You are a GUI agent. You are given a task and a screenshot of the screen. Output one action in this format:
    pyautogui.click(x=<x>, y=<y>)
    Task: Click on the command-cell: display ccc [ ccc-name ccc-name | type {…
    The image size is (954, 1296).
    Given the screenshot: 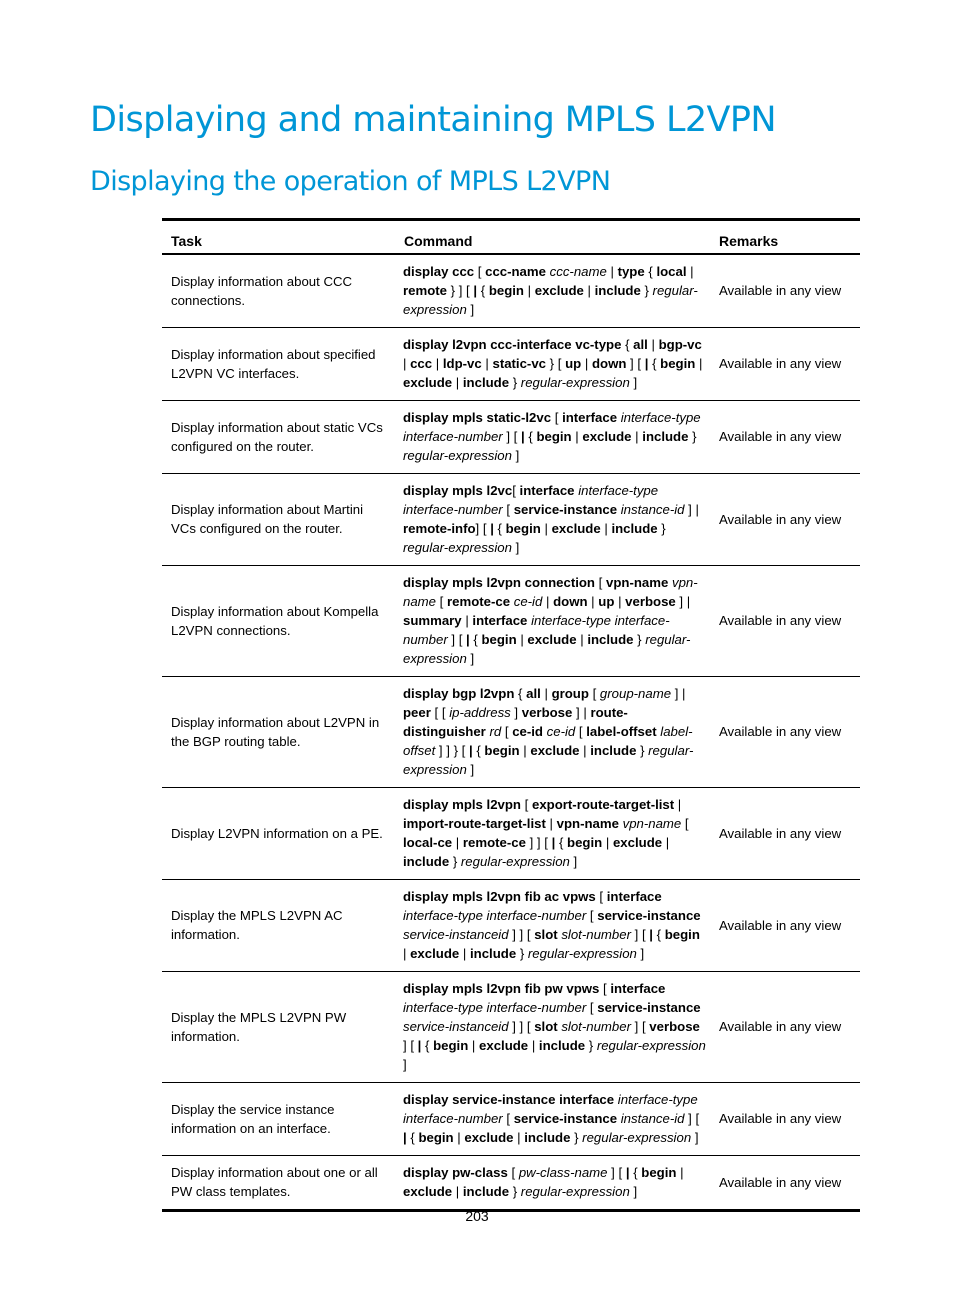 What is the action you would take?
    pyautogui.click(x=552, y=291)
    